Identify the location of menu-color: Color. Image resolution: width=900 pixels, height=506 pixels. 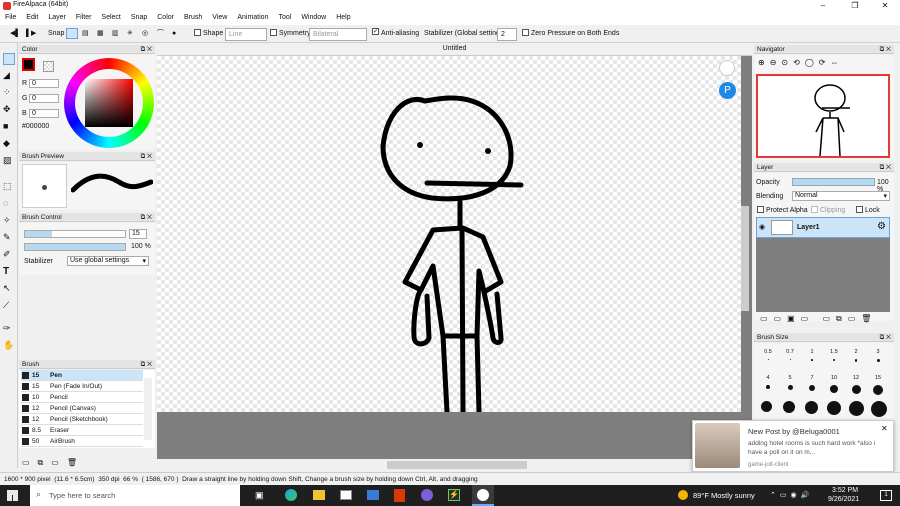
(165, 17).